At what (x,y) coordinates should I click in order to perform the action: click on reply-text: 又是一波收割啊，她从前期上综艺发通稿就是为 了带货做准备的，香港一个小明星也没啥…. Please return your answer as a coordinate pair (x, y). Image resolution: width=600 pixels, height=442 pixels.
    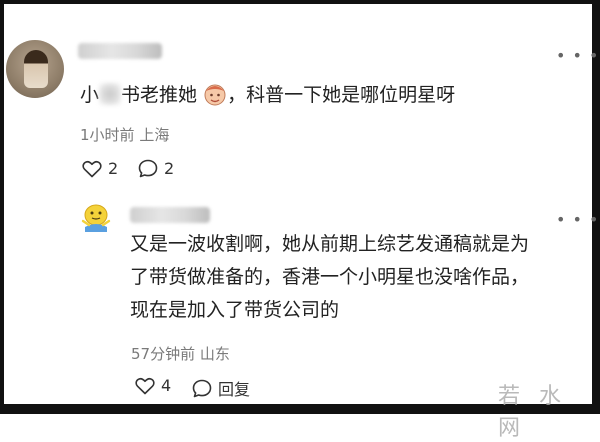
    Looking at the image, I should click on (329, 277).